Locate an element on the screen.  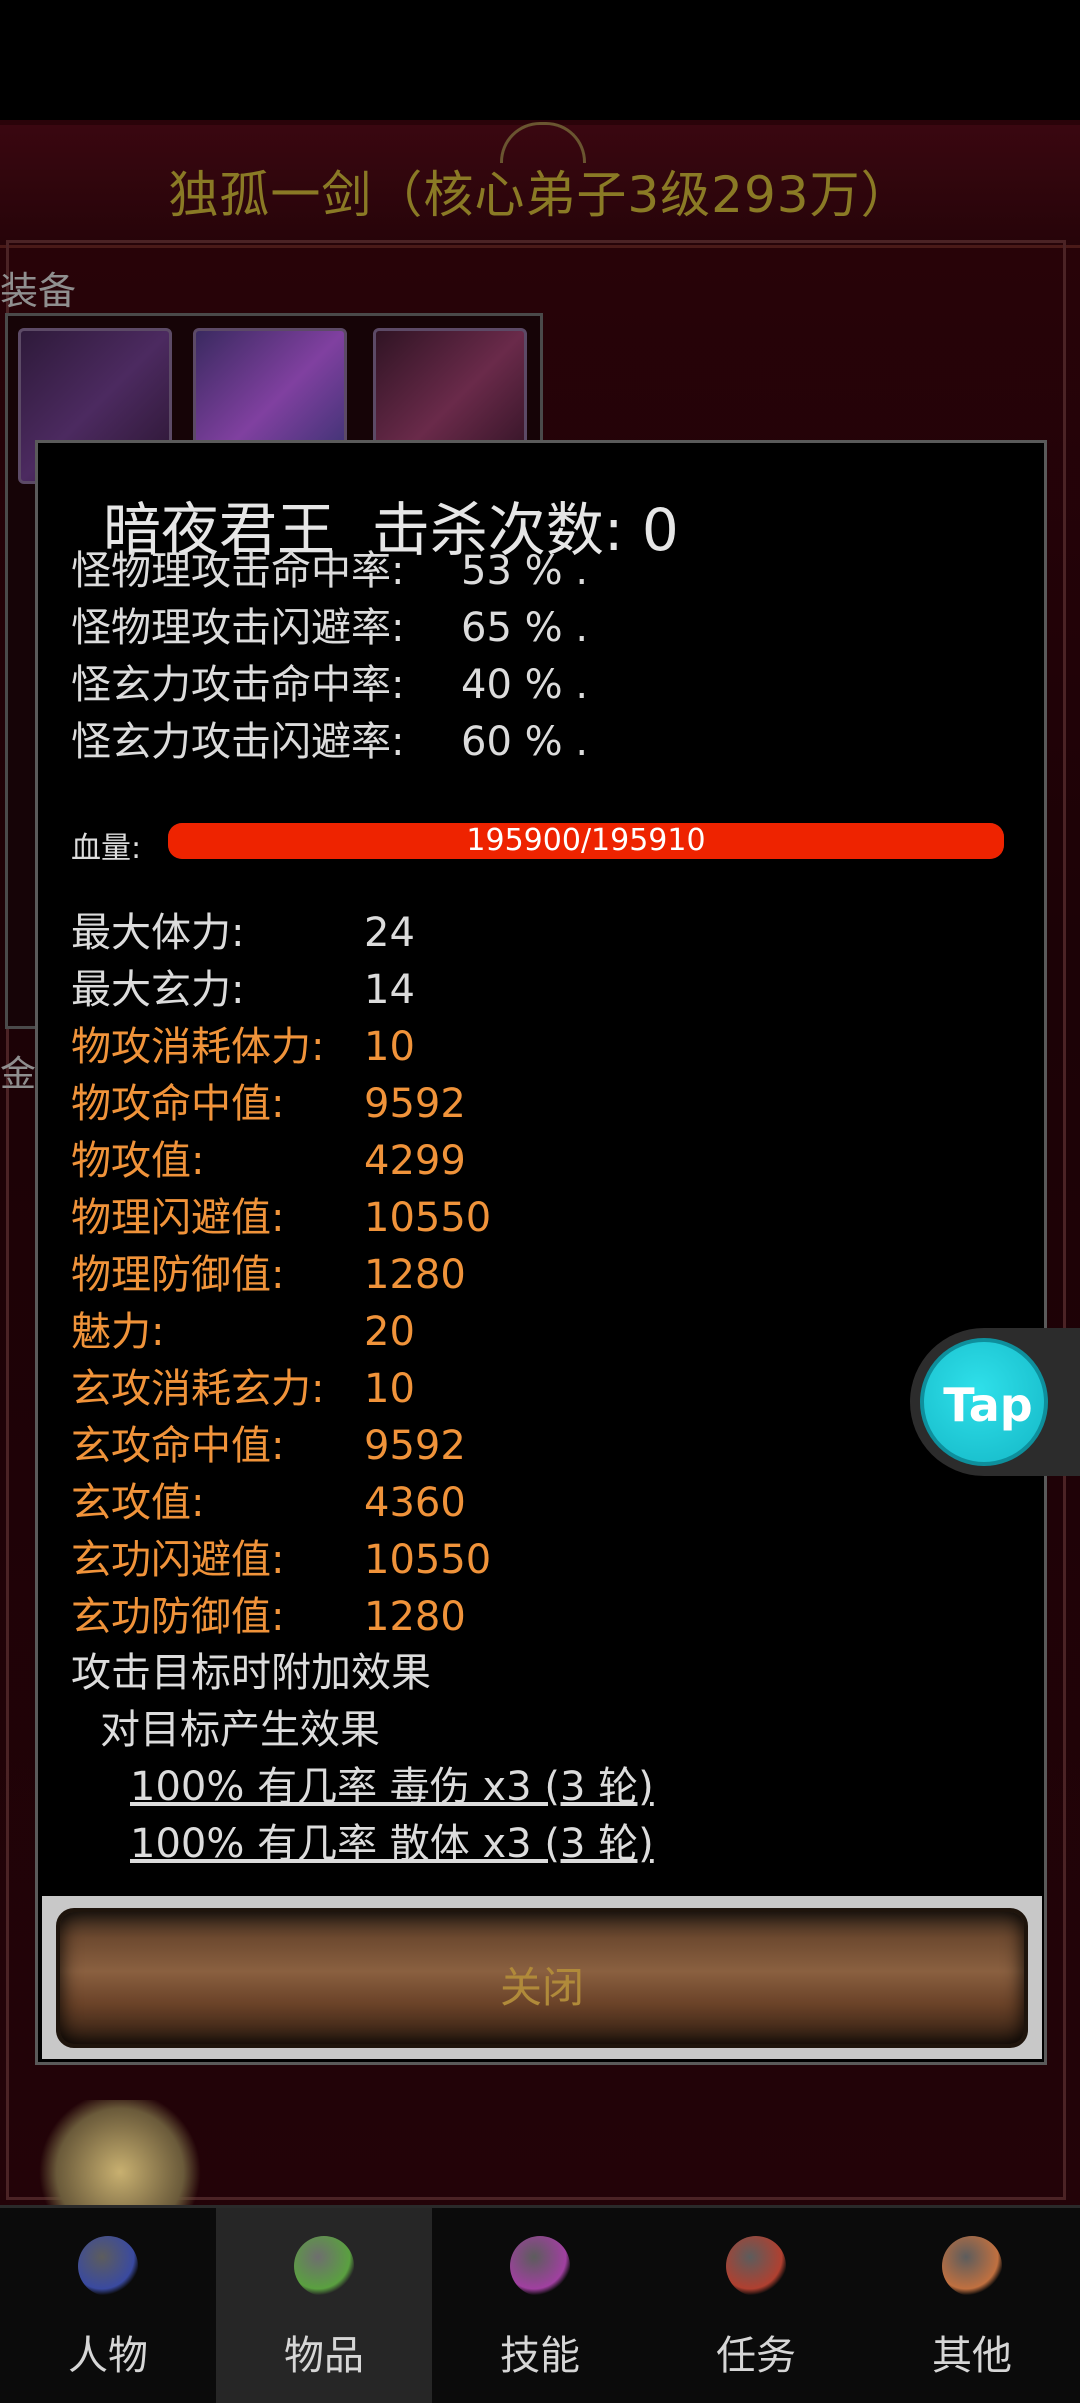
stat-row: 物理闪避值: 10550 is located at coordinates (281, 1214).